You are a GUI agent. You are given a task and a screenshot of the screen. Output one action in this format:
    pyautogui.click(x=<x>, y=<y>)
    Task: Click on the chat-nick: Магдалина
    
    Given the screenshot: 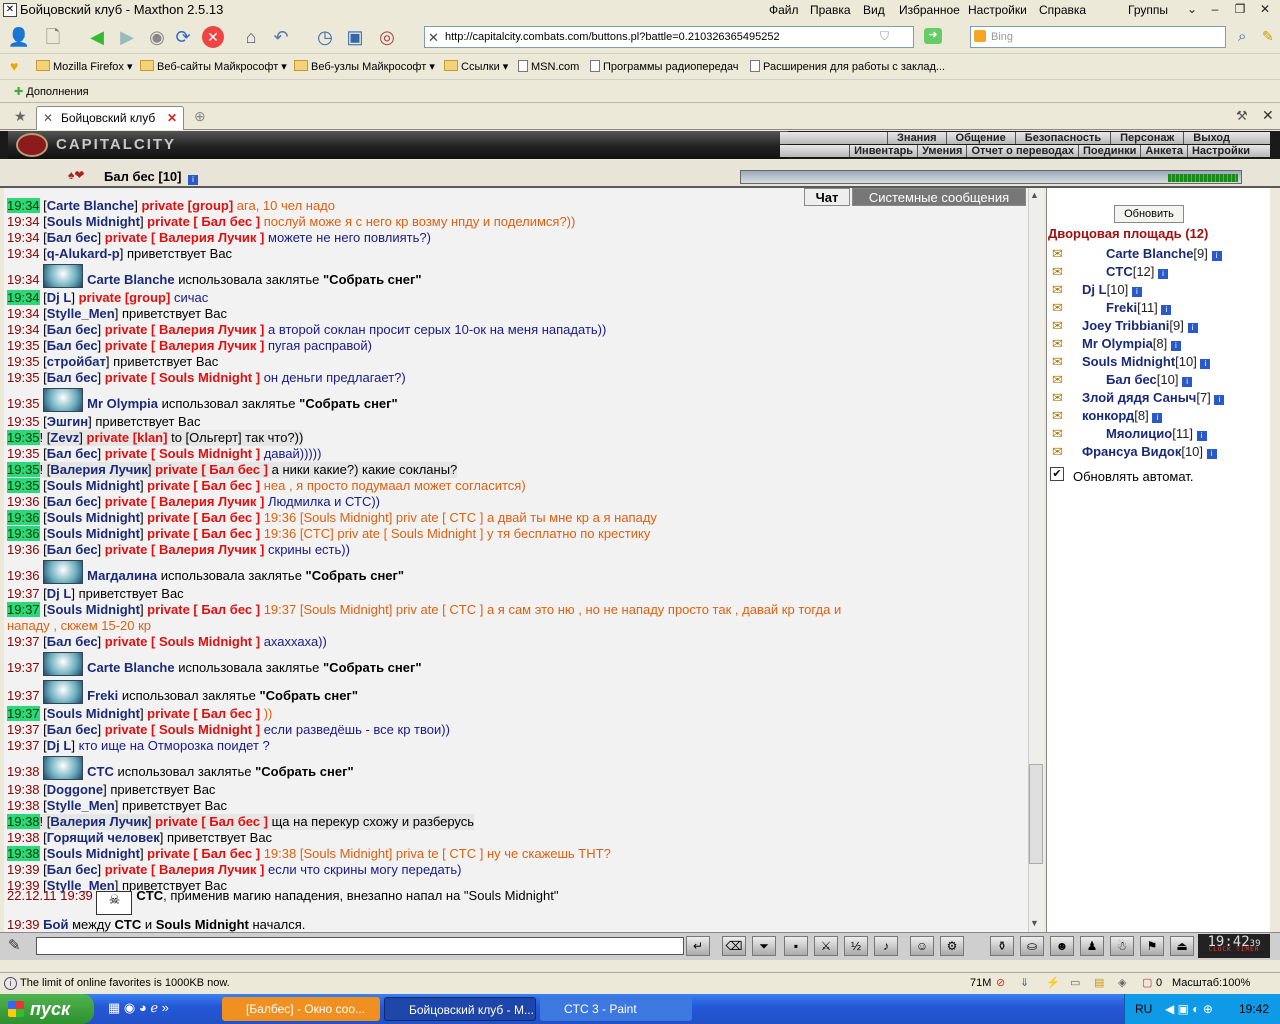 What is the action you would take?
    pyautogui.click(x=122, y=575)
    